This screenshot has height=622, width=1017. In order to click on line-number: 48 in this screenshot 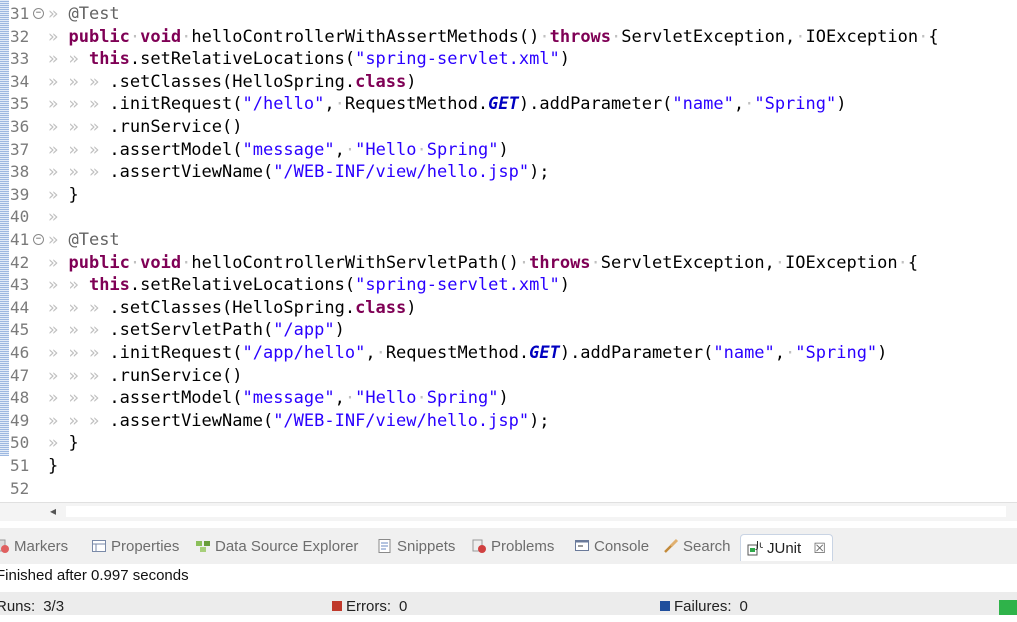, I will do `click(20, 398)`.